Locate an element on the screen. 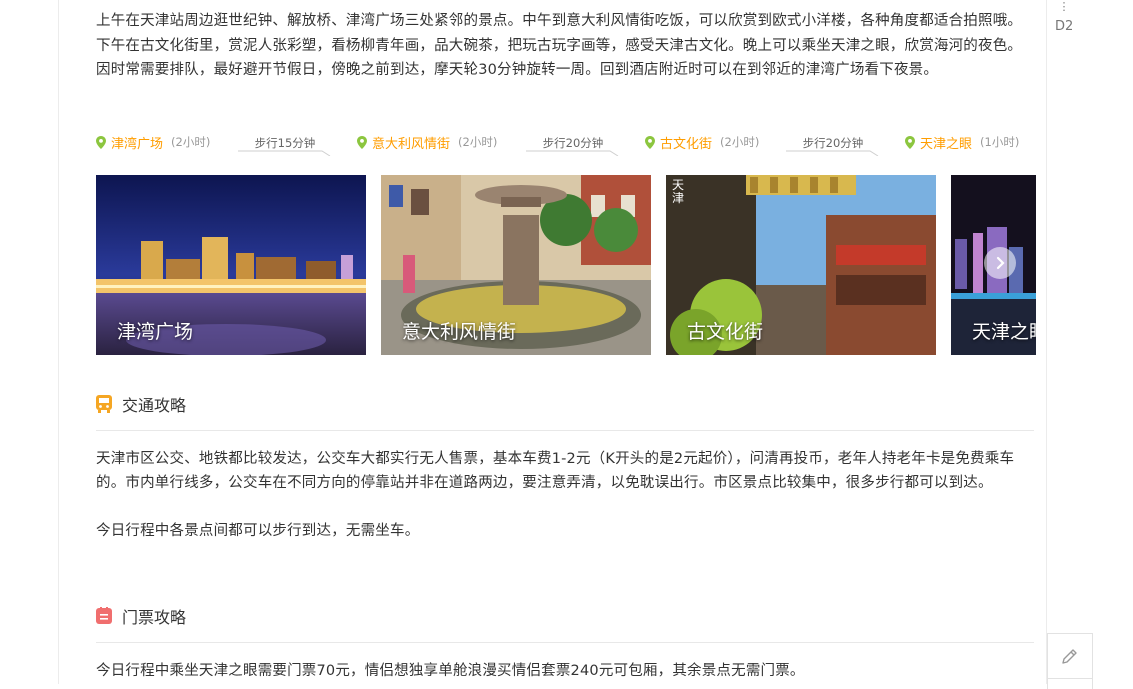  route-stop: 天津之眼 (1小时) is located at coordinates (962, 142).